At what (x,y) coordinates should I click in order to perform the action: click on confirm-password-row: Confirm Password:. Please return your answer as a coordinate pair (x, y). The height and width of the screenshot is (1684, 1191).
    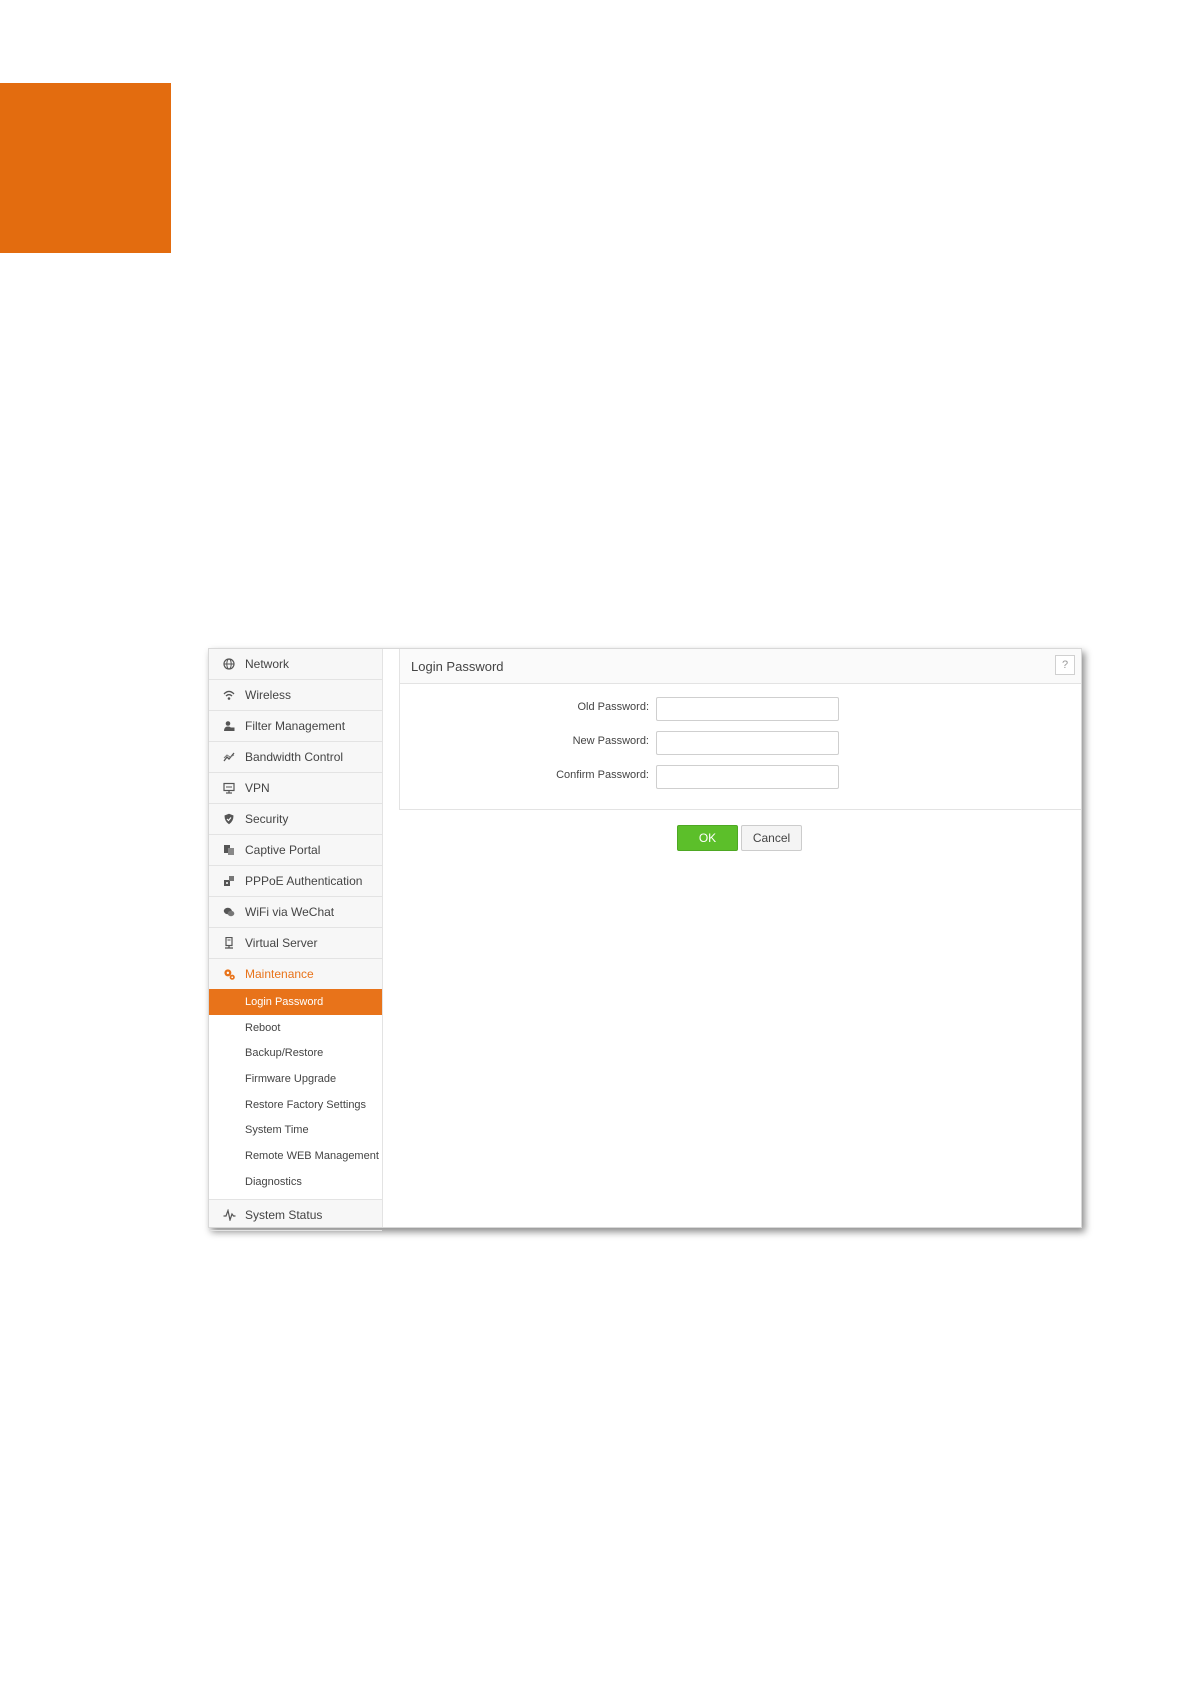
    Looking at the image, I should click on (740, 777).